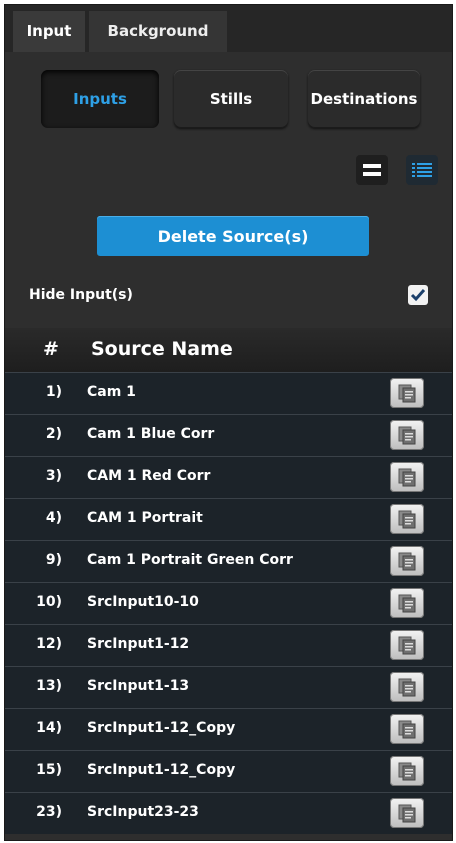 The image size is (456, 843). I want to click on compact-view-button, so click(372, 170).